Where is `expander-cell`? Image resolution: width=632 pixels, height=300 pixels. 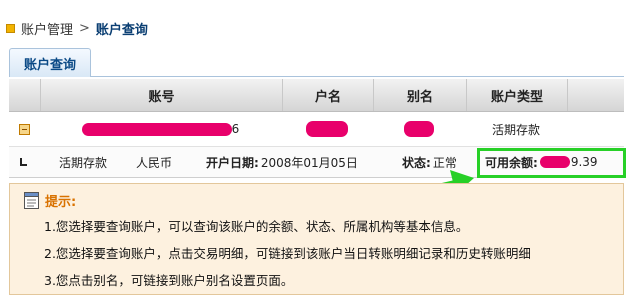
expander-cell is located at coordinates (24, 129).